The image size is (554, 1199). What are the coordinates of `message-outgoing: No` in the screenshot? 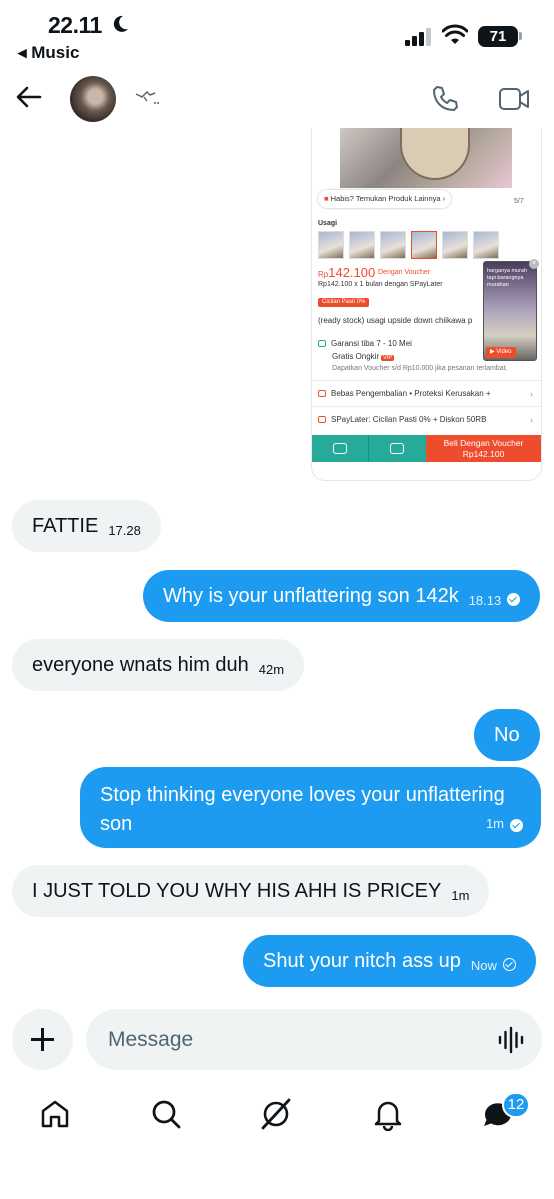 It's located at (507, 735).